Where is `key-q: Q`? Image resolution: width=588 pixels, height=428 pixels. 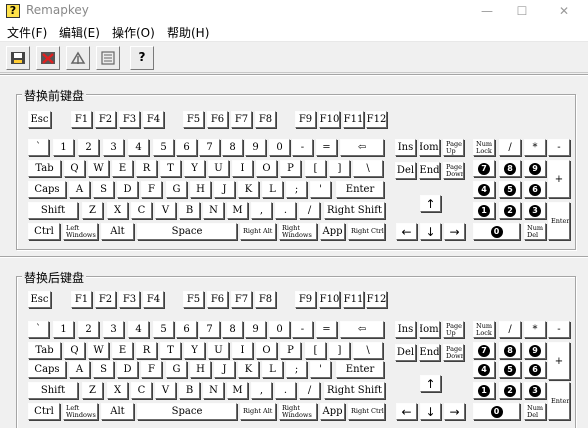 key-q: Q is located at coordinates (74, 350).